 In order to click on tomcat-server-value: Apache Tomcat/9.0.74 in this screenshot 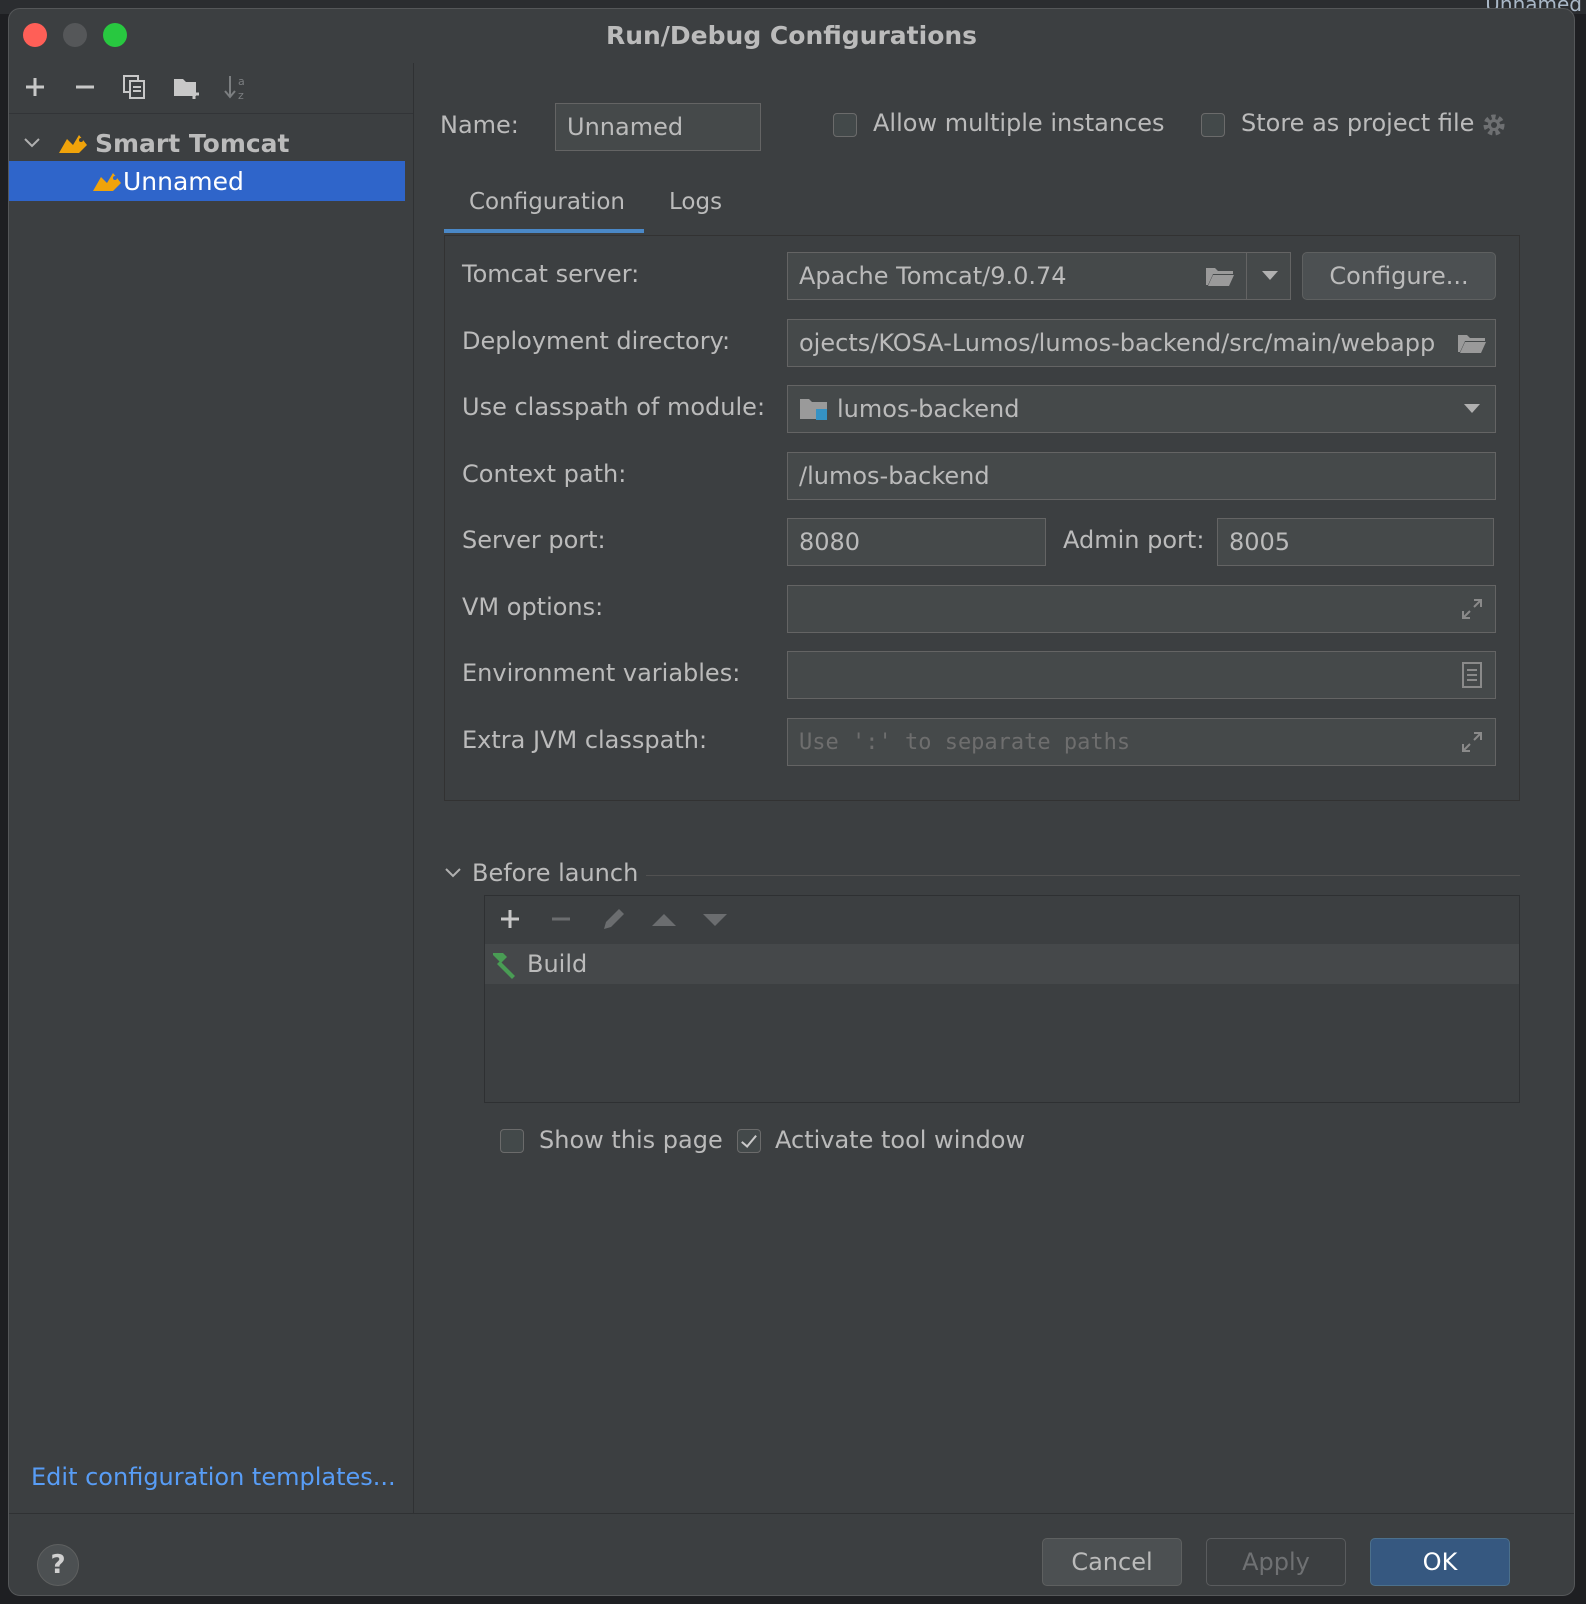, I will do `click(933, 276)`.